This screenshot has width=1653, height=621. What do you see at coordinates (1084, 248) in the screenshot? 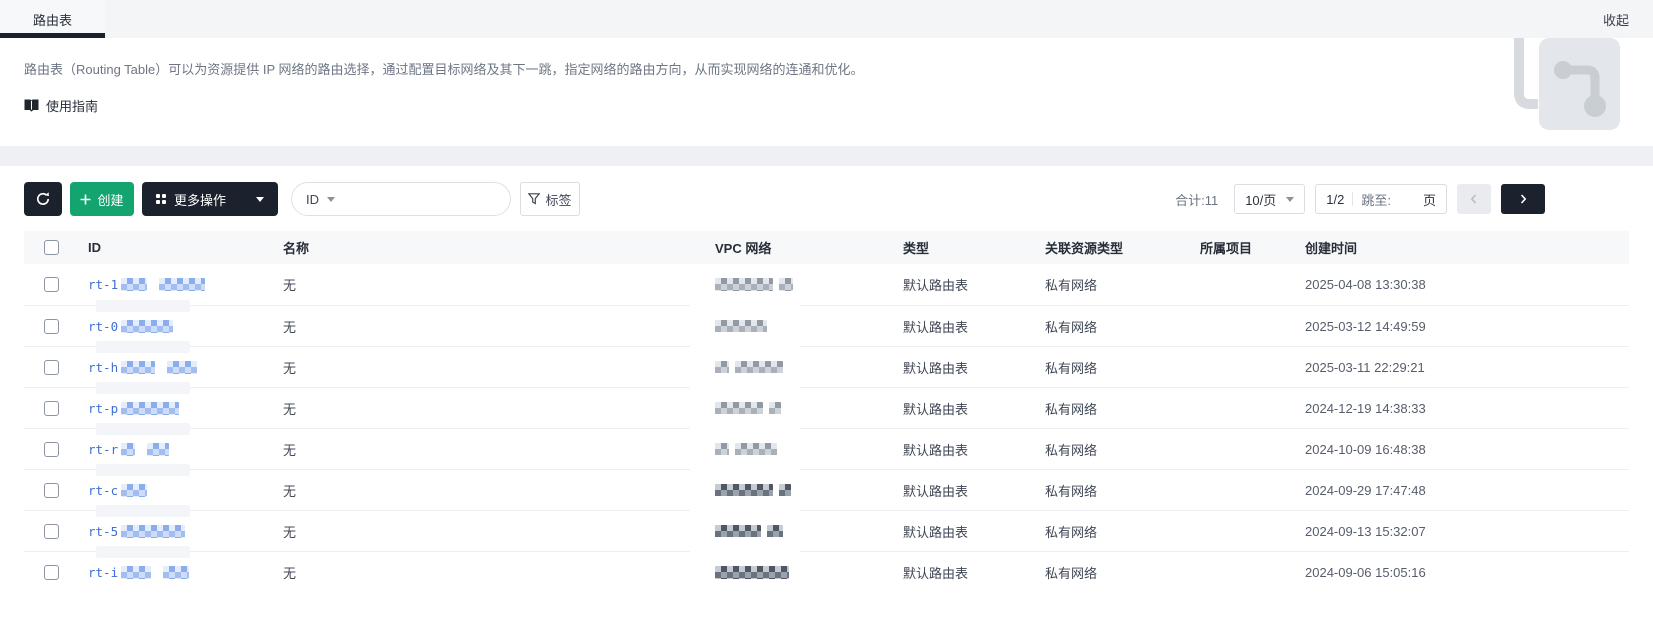
I see `col-header-assoc: 关联资源类型` at bounding box center [1084, 248].